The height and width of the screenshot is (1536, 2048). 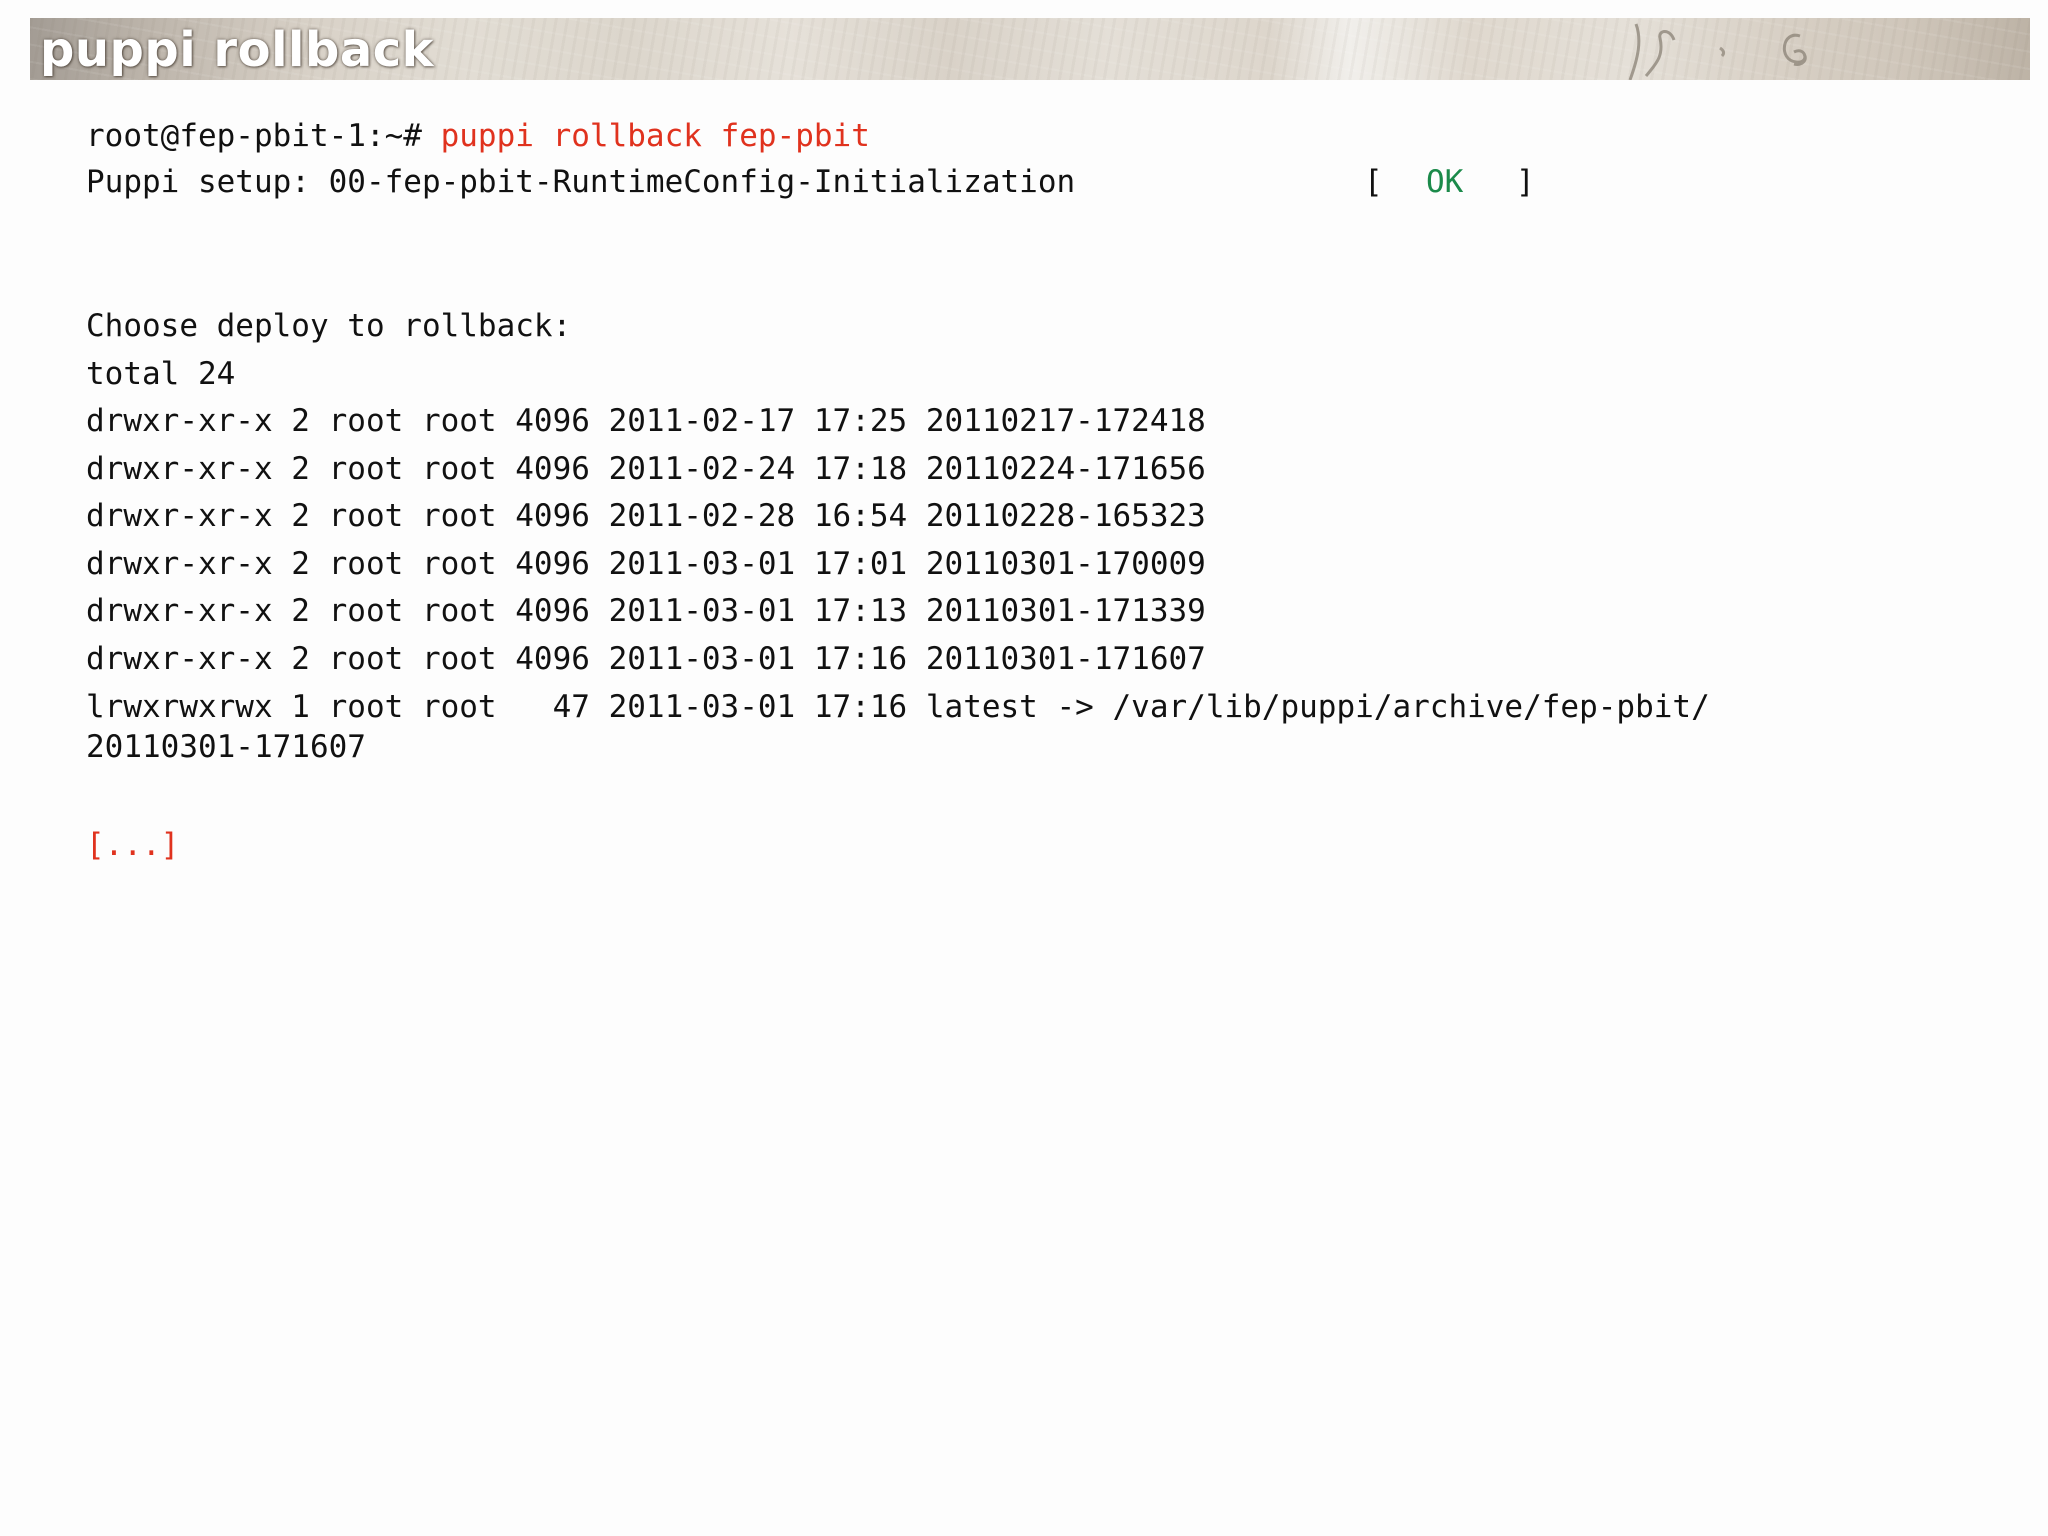 I want to click on status-ok: OK, so click(x=1445, y=182).